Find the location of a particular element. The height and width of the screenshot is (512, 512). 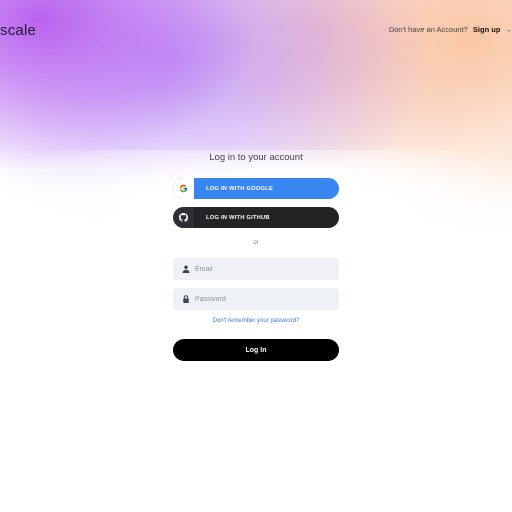

password-field is located at coordinates (256, 299).